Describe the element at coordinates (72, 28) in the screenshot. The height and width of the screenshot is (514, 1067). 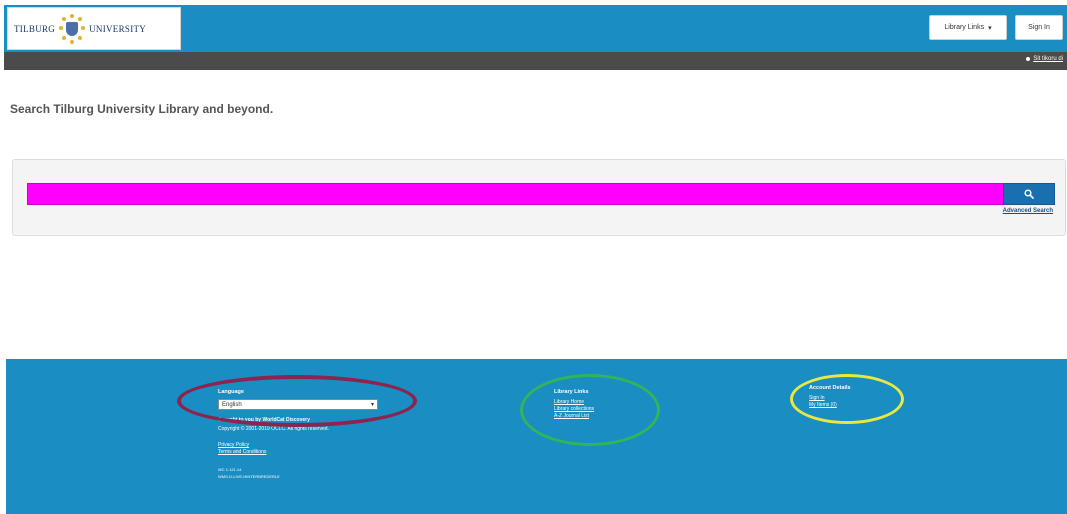
I see `university-emblem-icon` at that location.